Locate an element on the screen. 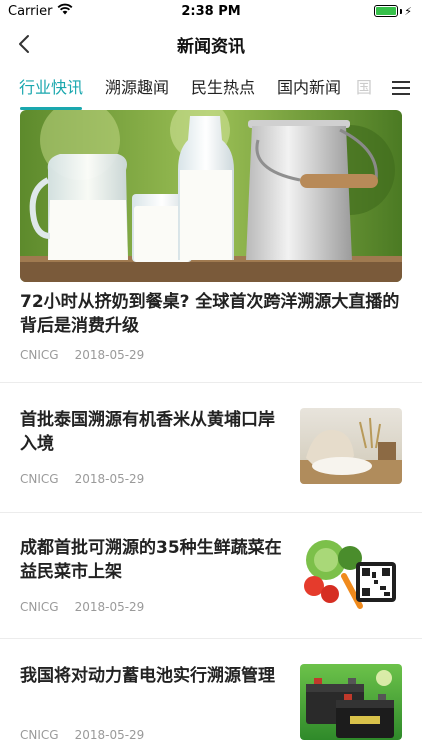 The image size is (422, 750). category-tabs: 行业快讯 溯源趣闻 民生热点 国内新闻 国 is located at coordinates (211, 88).